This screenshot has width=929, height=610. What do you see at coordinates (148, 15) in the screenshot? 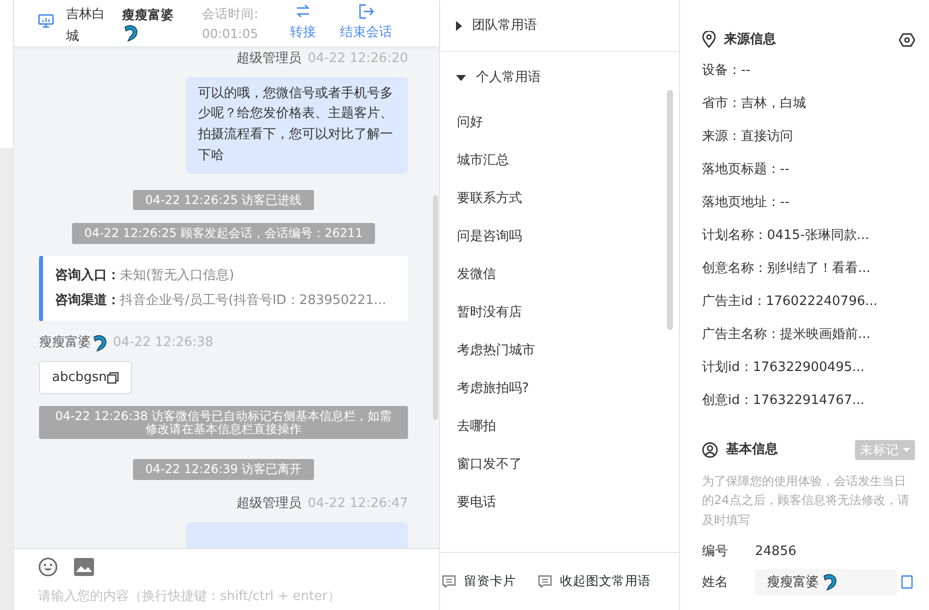
I see `visitor-name: 瘦瘦富婆` at bounding box center [148, 15].